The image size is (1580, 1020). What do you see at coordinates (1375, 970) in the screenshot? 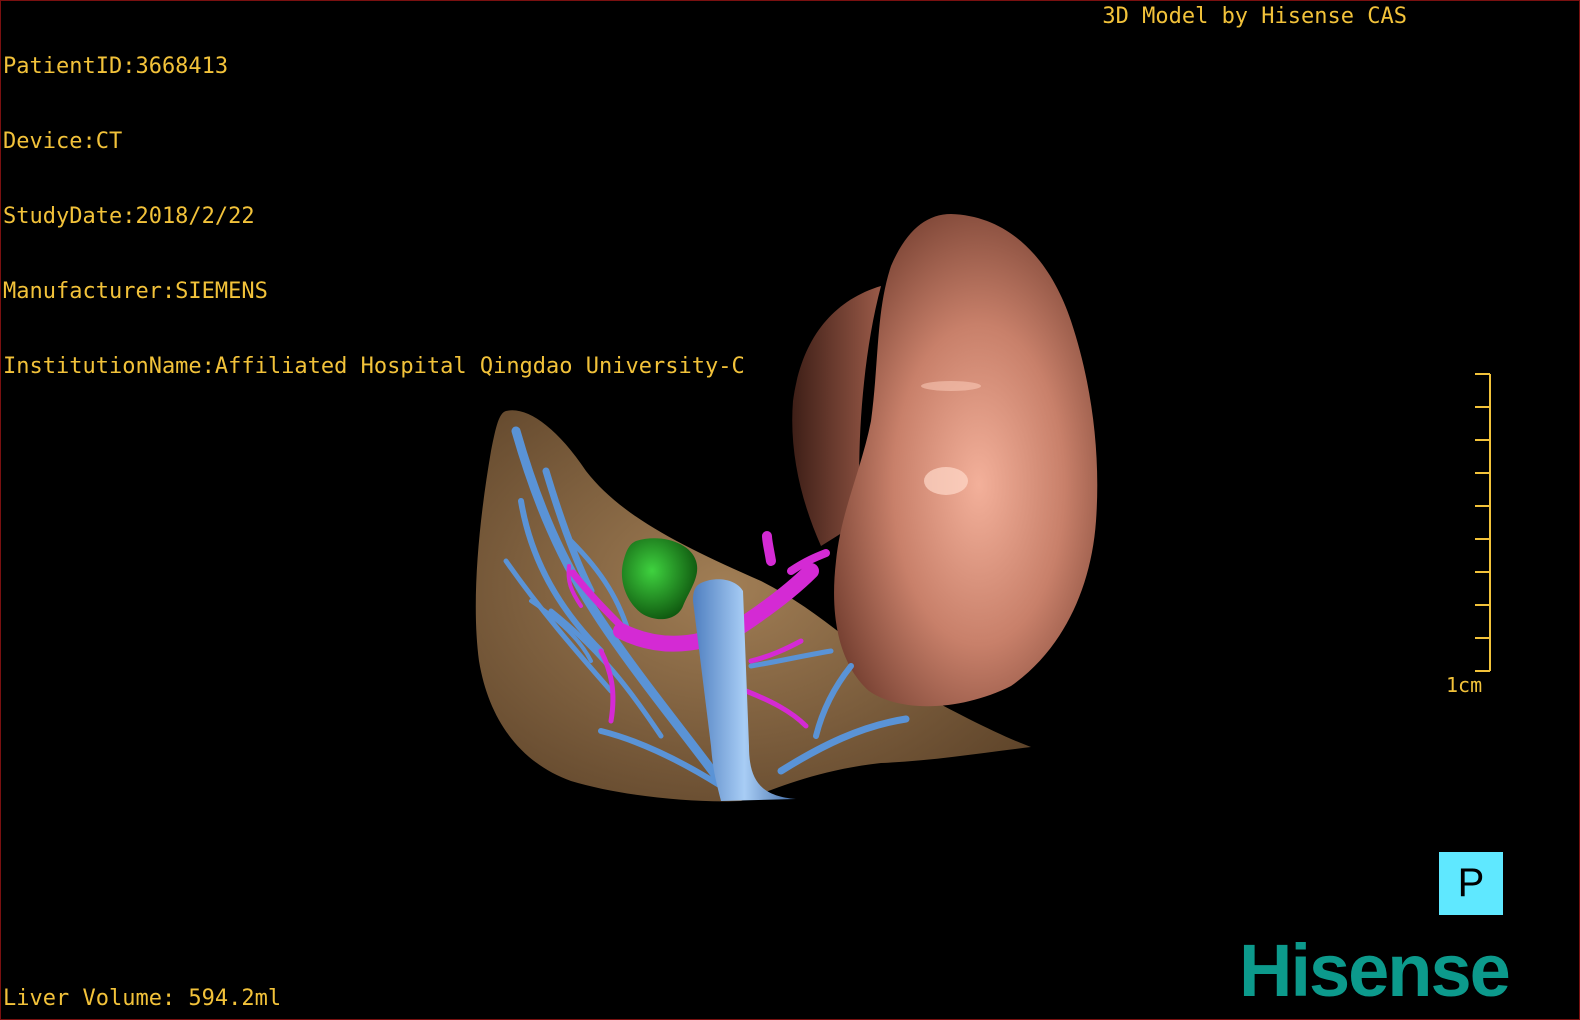
I see `hisense-logo: Hisense` at bounding box center [1375, 970].